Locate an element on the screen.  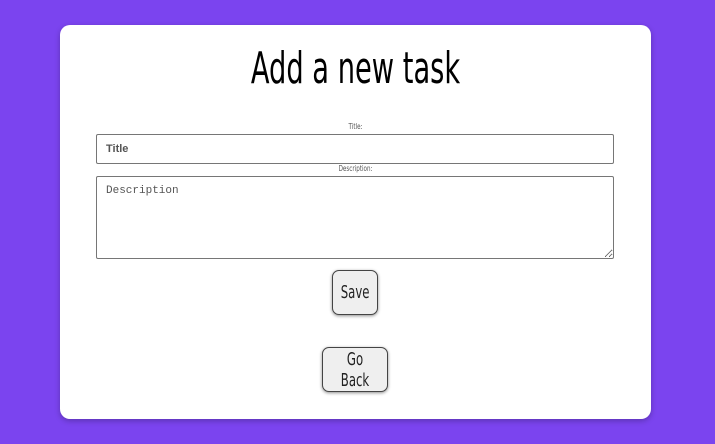
save-button-label: Save is located at coordinates (355, 292).